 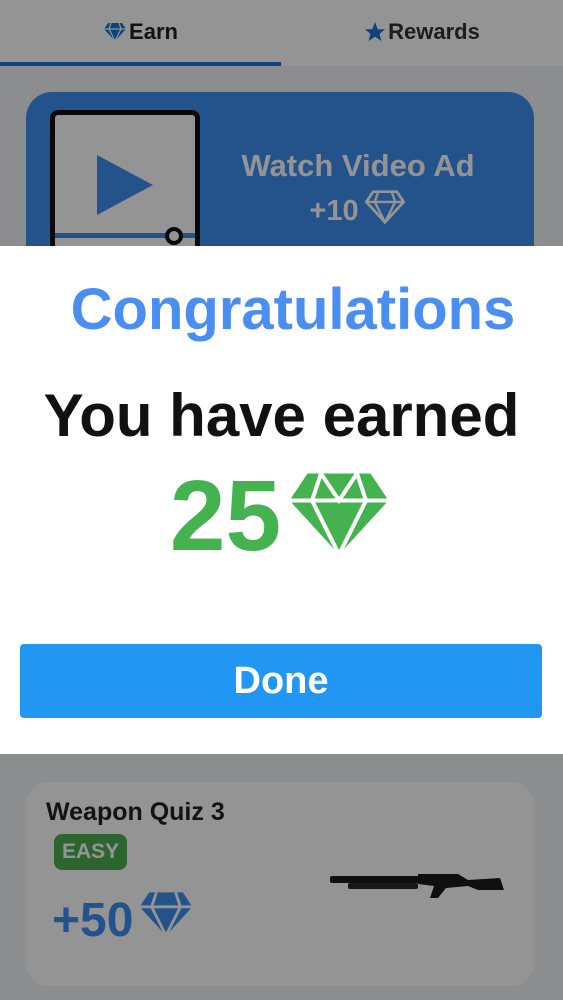 I want to click on earned-amount: 25, so click(x=225, y=516).